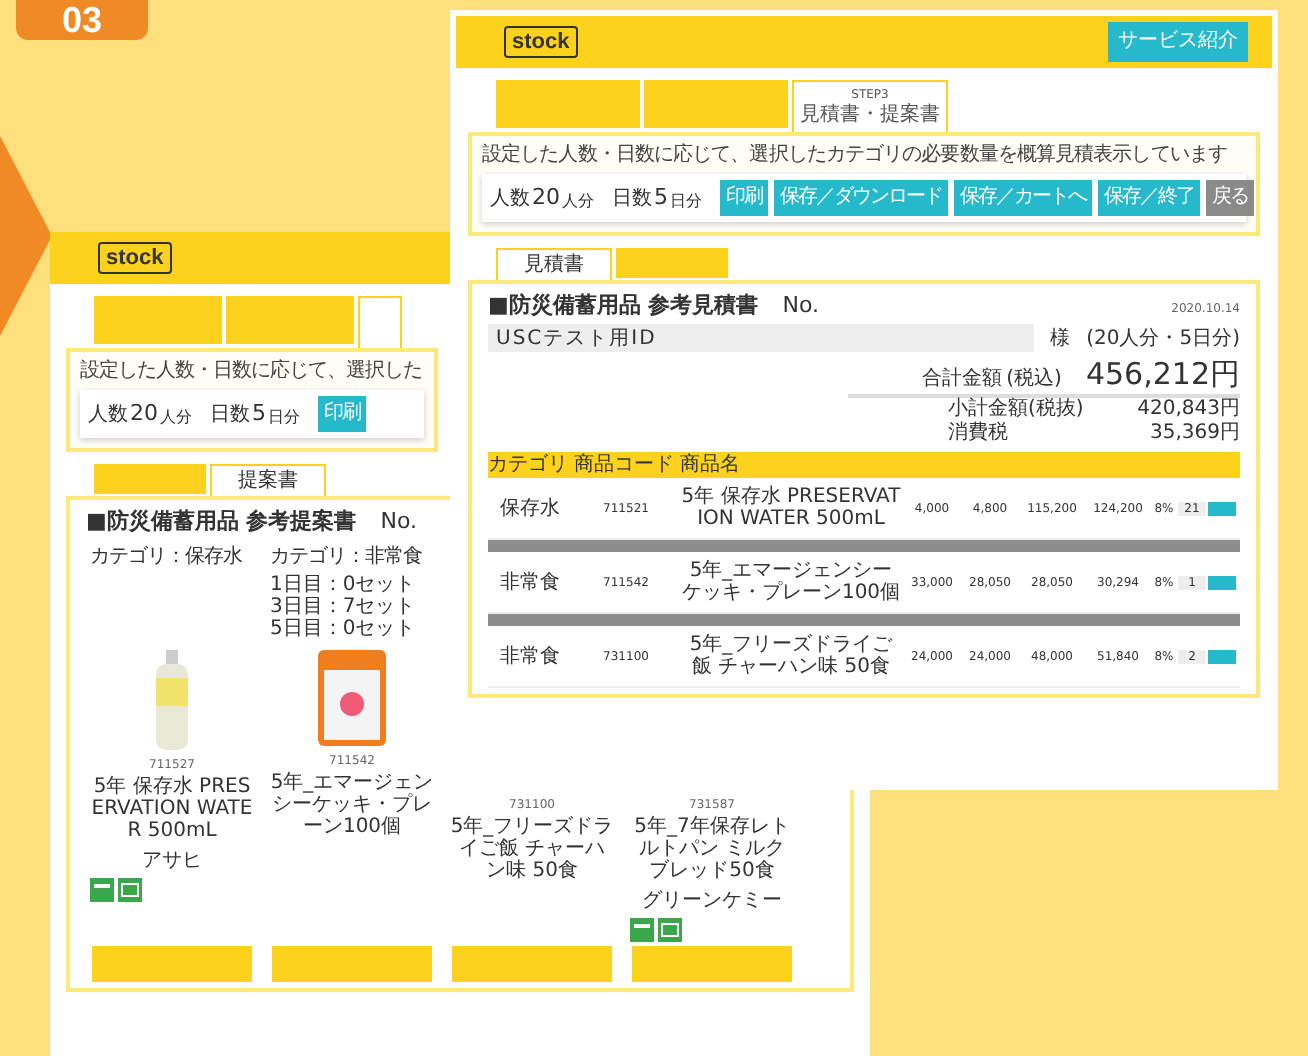  Describe the element at coordinates (791, 582) in the screenshot. I see `table-cell: 5年_エマージェンシーケッキ・プレーン100個` at that location.